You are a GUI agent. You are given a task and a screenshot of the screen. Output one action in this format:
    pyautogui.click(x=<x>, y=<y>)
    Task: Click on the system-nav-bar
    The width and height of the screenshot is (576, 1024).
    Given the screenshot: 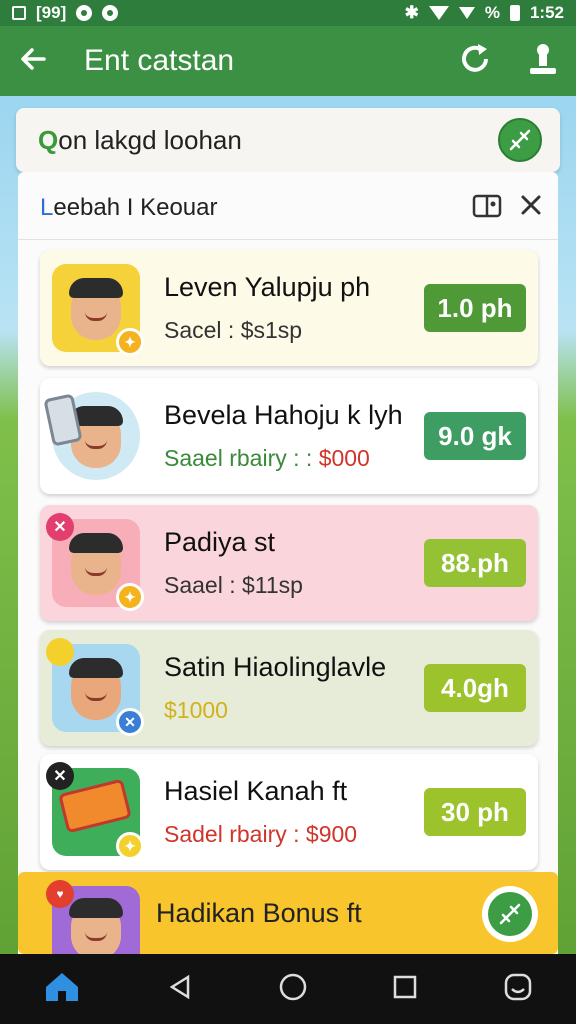 What is the action you would take?
    pyautogui.click(x=288, y=989)
    